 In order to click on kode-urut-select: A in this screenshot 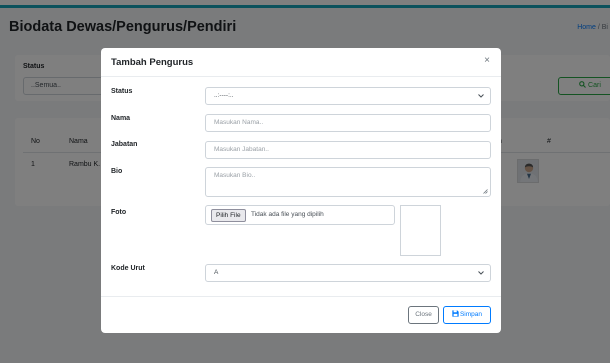, I will do `click(348, 273)`.